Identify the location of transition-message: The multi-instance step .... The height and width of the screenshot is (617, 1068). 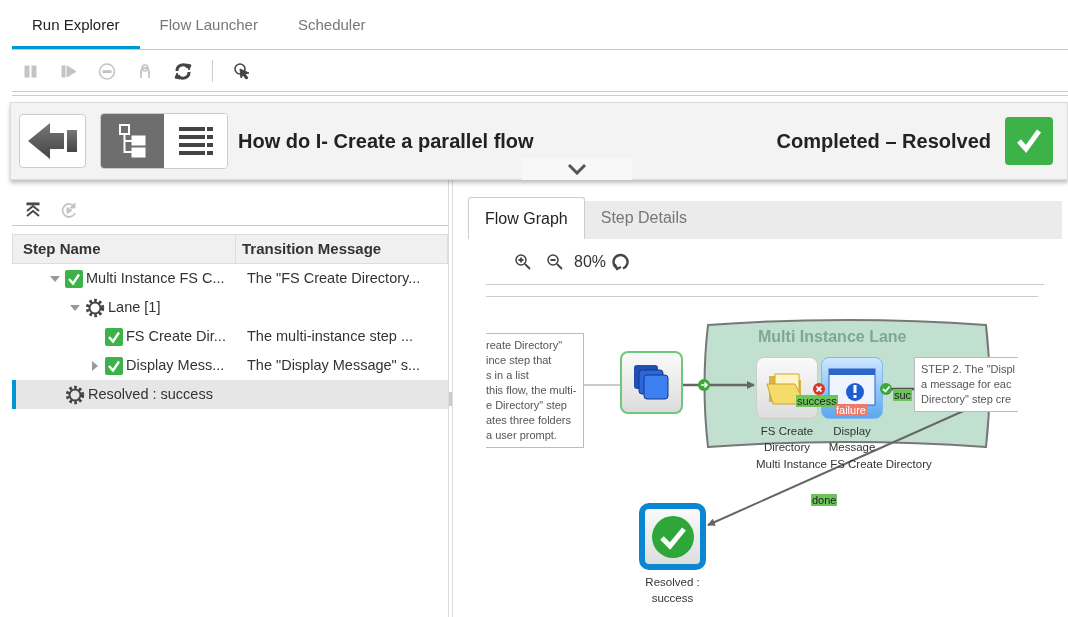
(329, 336).